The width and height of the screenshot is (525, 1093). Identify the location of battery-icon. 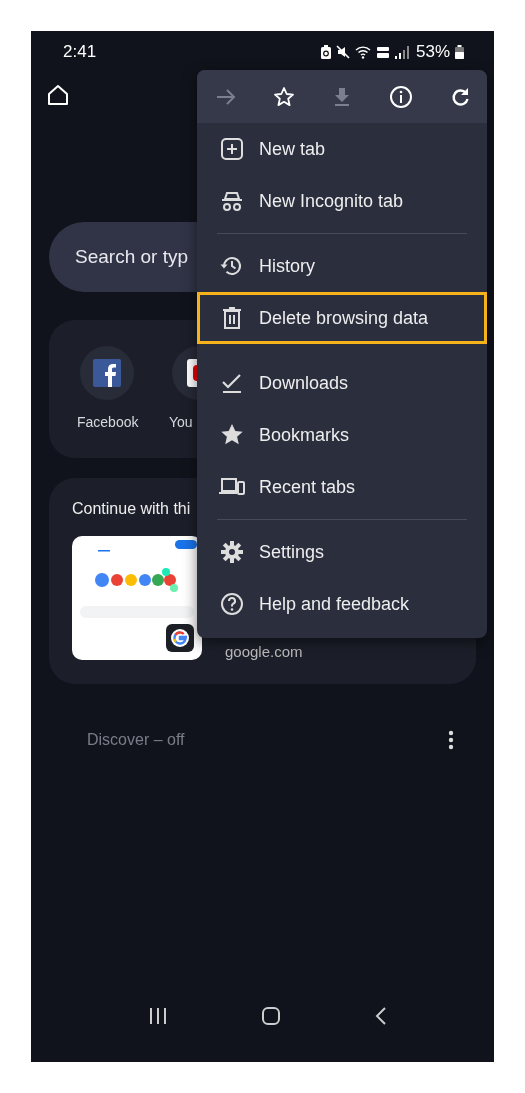
(459, 52).